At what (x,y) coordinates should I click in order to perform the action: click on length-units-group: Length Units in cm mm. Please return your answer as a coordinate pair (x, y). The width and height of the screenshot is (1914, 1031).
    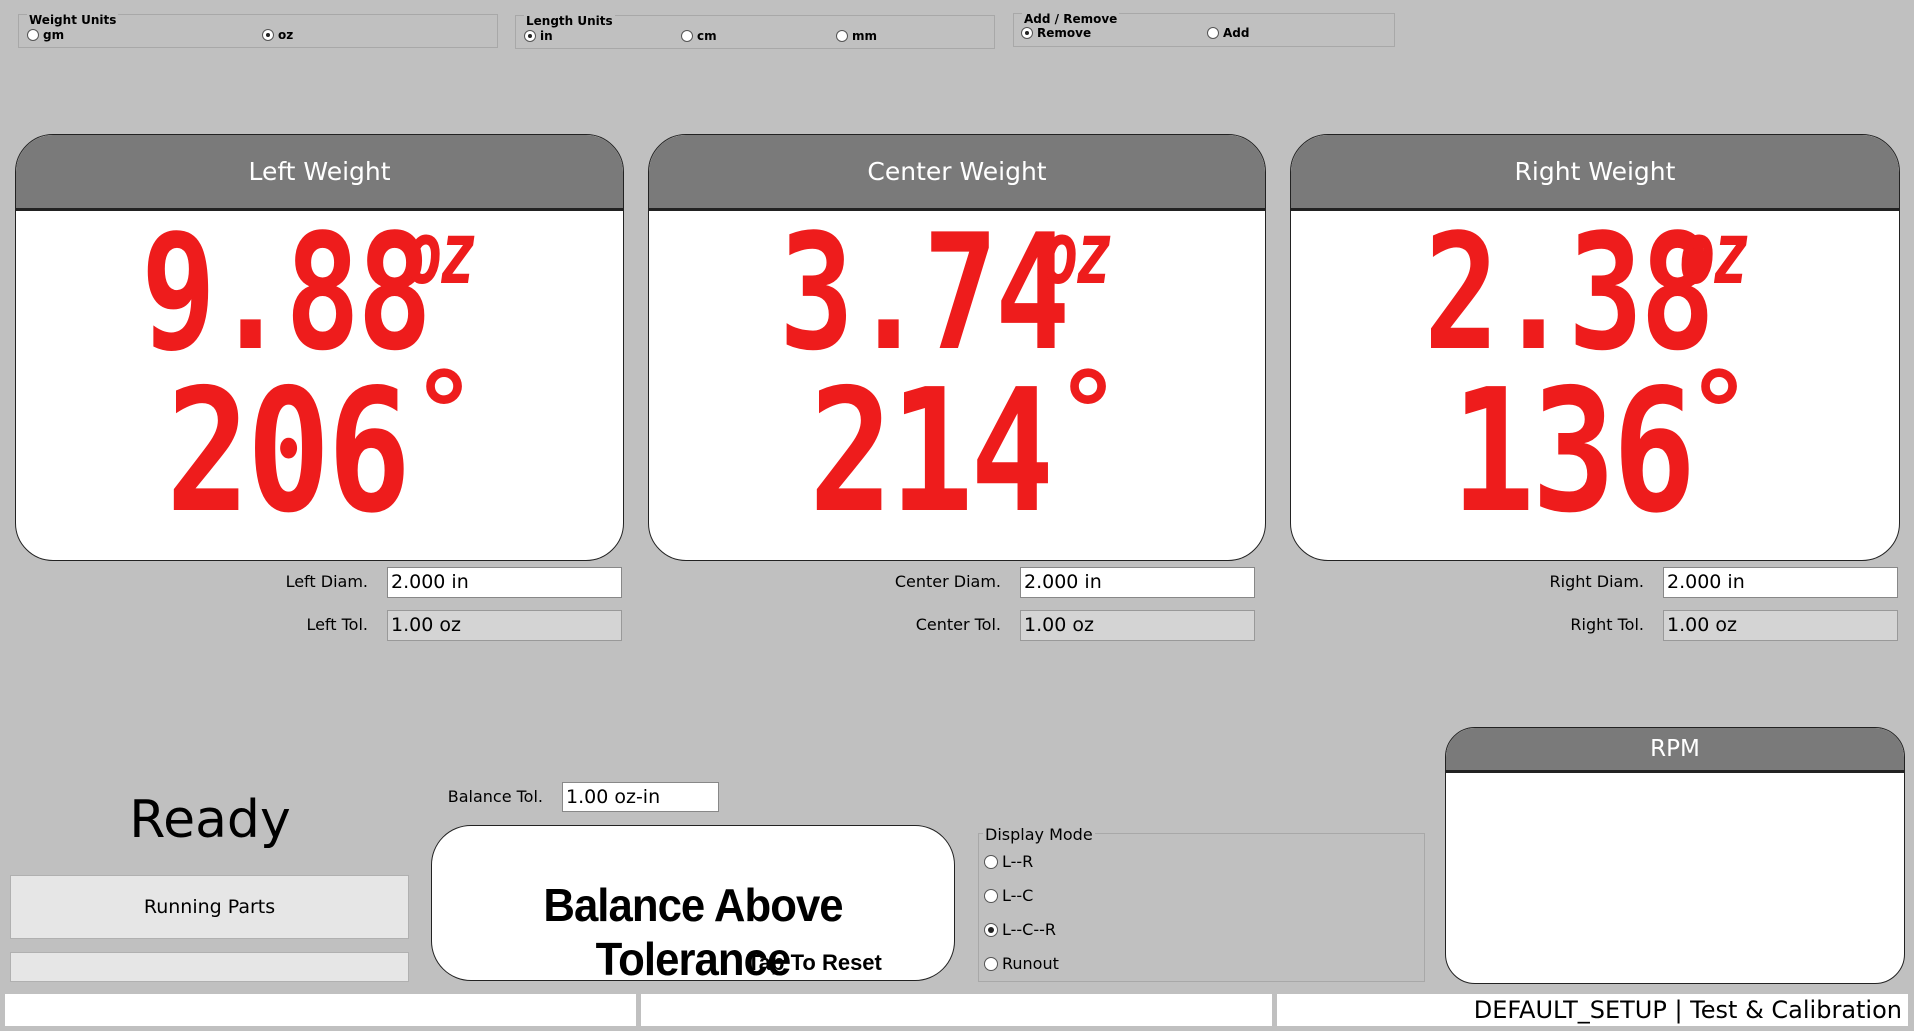
    Looking at the image, I should click on (755, 31).